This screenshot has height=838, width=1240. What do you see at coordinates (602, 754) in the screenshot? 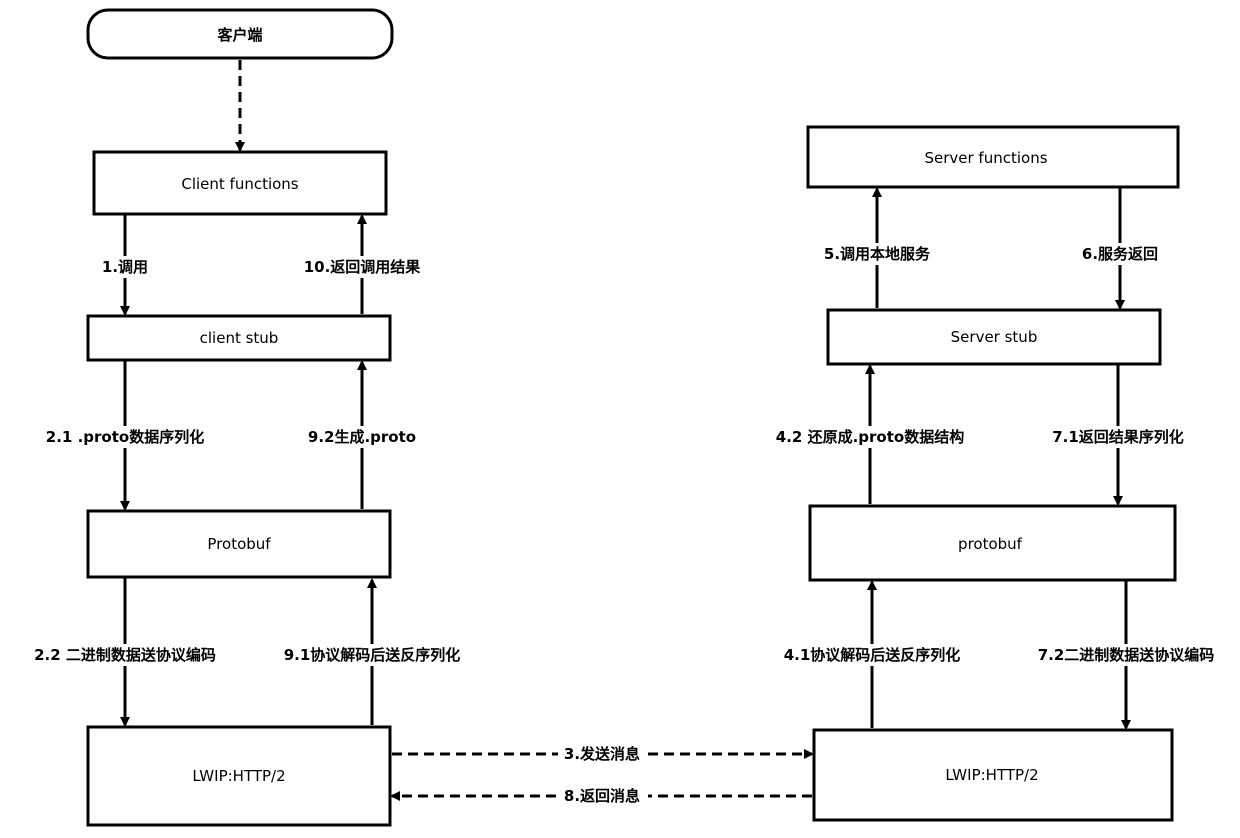
I see `label-3-send-message: 3.发送消息` at bounding box center [602, 754].